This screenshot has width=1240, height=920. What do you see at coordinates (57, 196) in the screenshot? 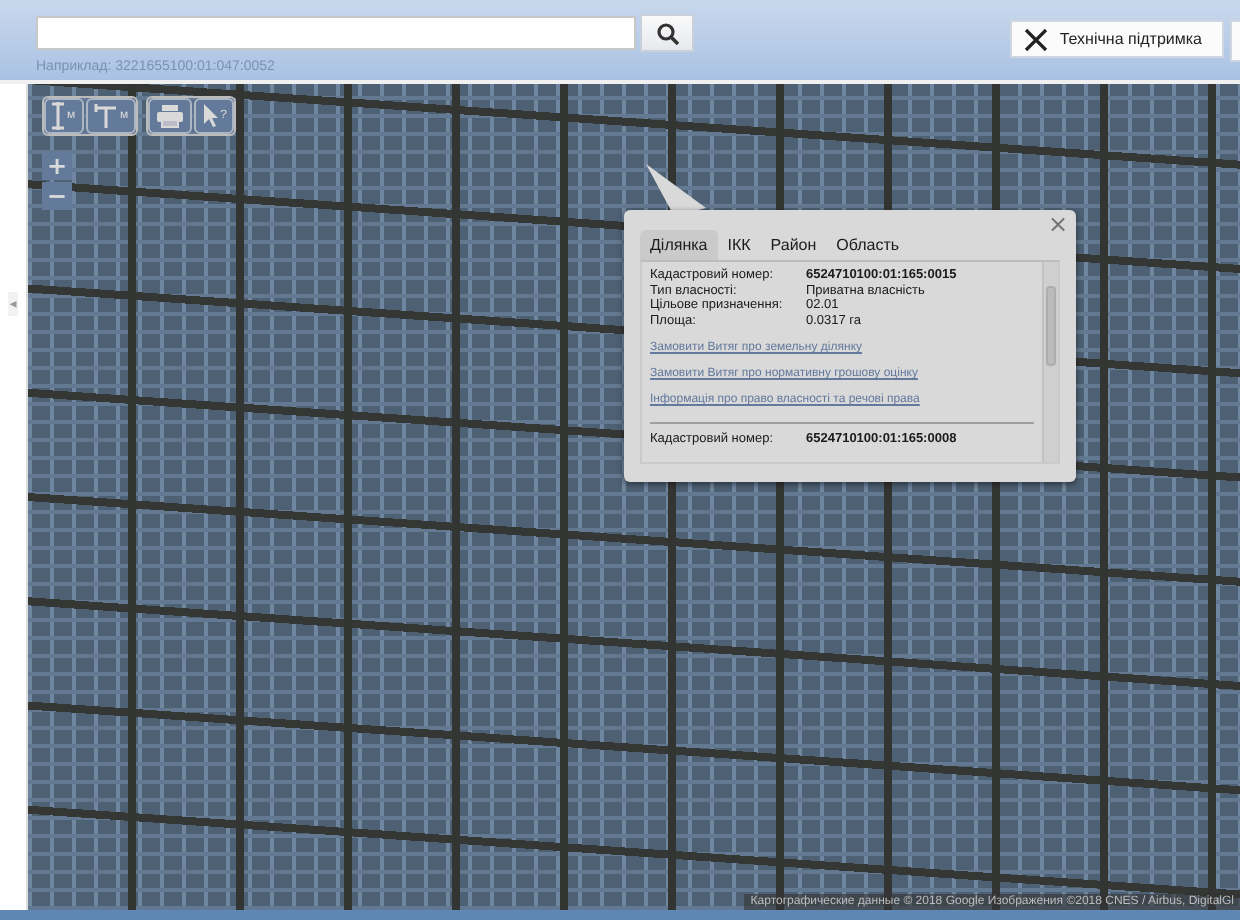
I see `zoom-out-button: −` at bounding box center [57, 196].